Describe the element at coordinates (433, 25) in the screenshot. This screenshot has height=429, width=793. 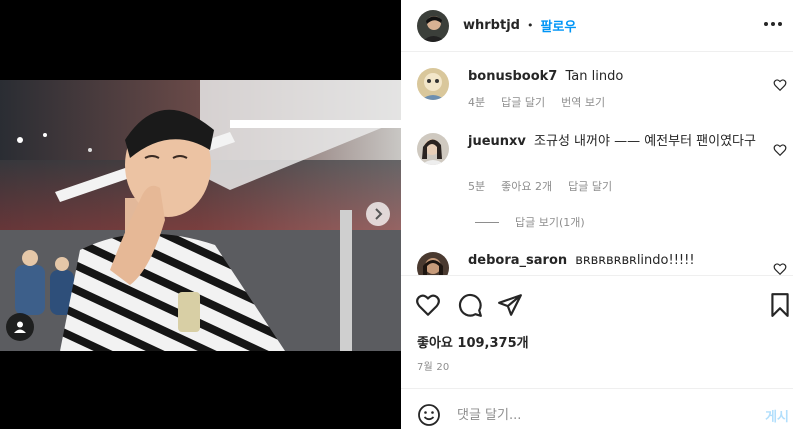
I see `author-avatar` at that location.